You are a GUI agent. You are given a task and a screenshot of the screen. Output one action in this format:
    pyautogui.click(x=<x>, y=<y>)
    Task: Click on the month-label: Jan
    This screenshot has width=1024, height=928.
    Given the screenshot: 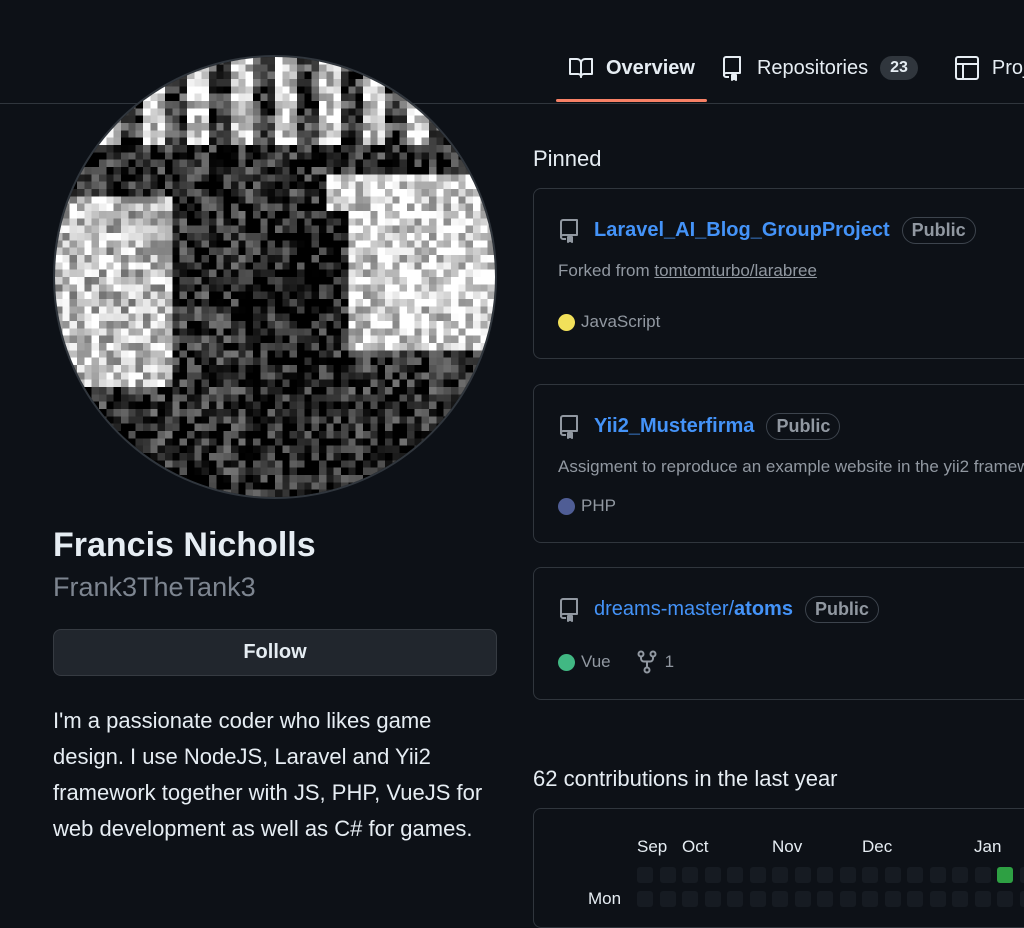 What is the action you would take?
    pyautogui.click(x=987, y=847)
    